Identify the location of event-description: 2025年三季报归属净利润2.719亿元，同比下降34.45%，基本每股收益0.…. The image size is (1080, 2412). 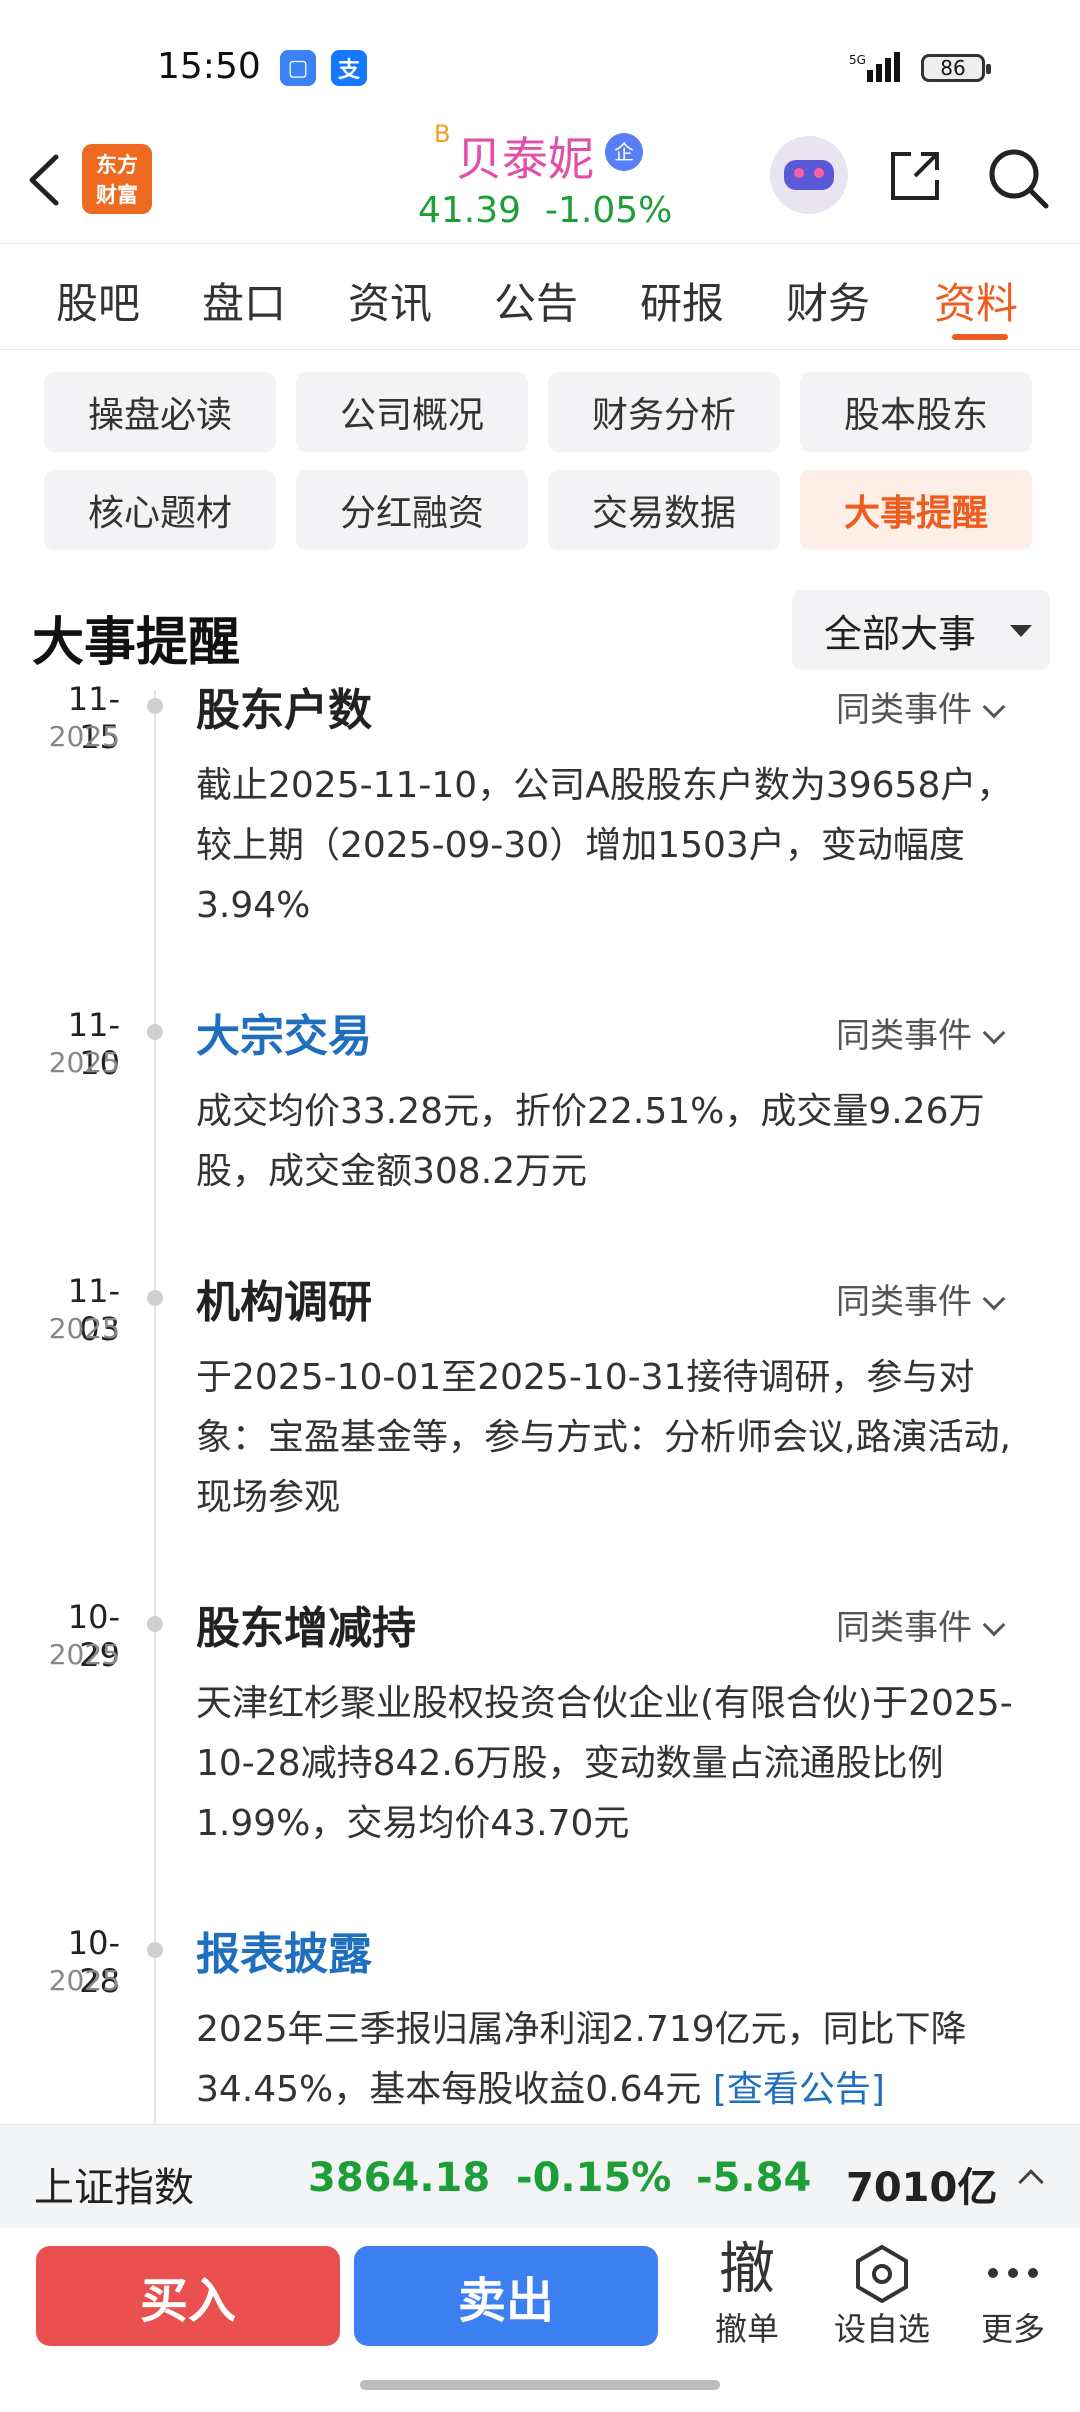
(606, 2060).